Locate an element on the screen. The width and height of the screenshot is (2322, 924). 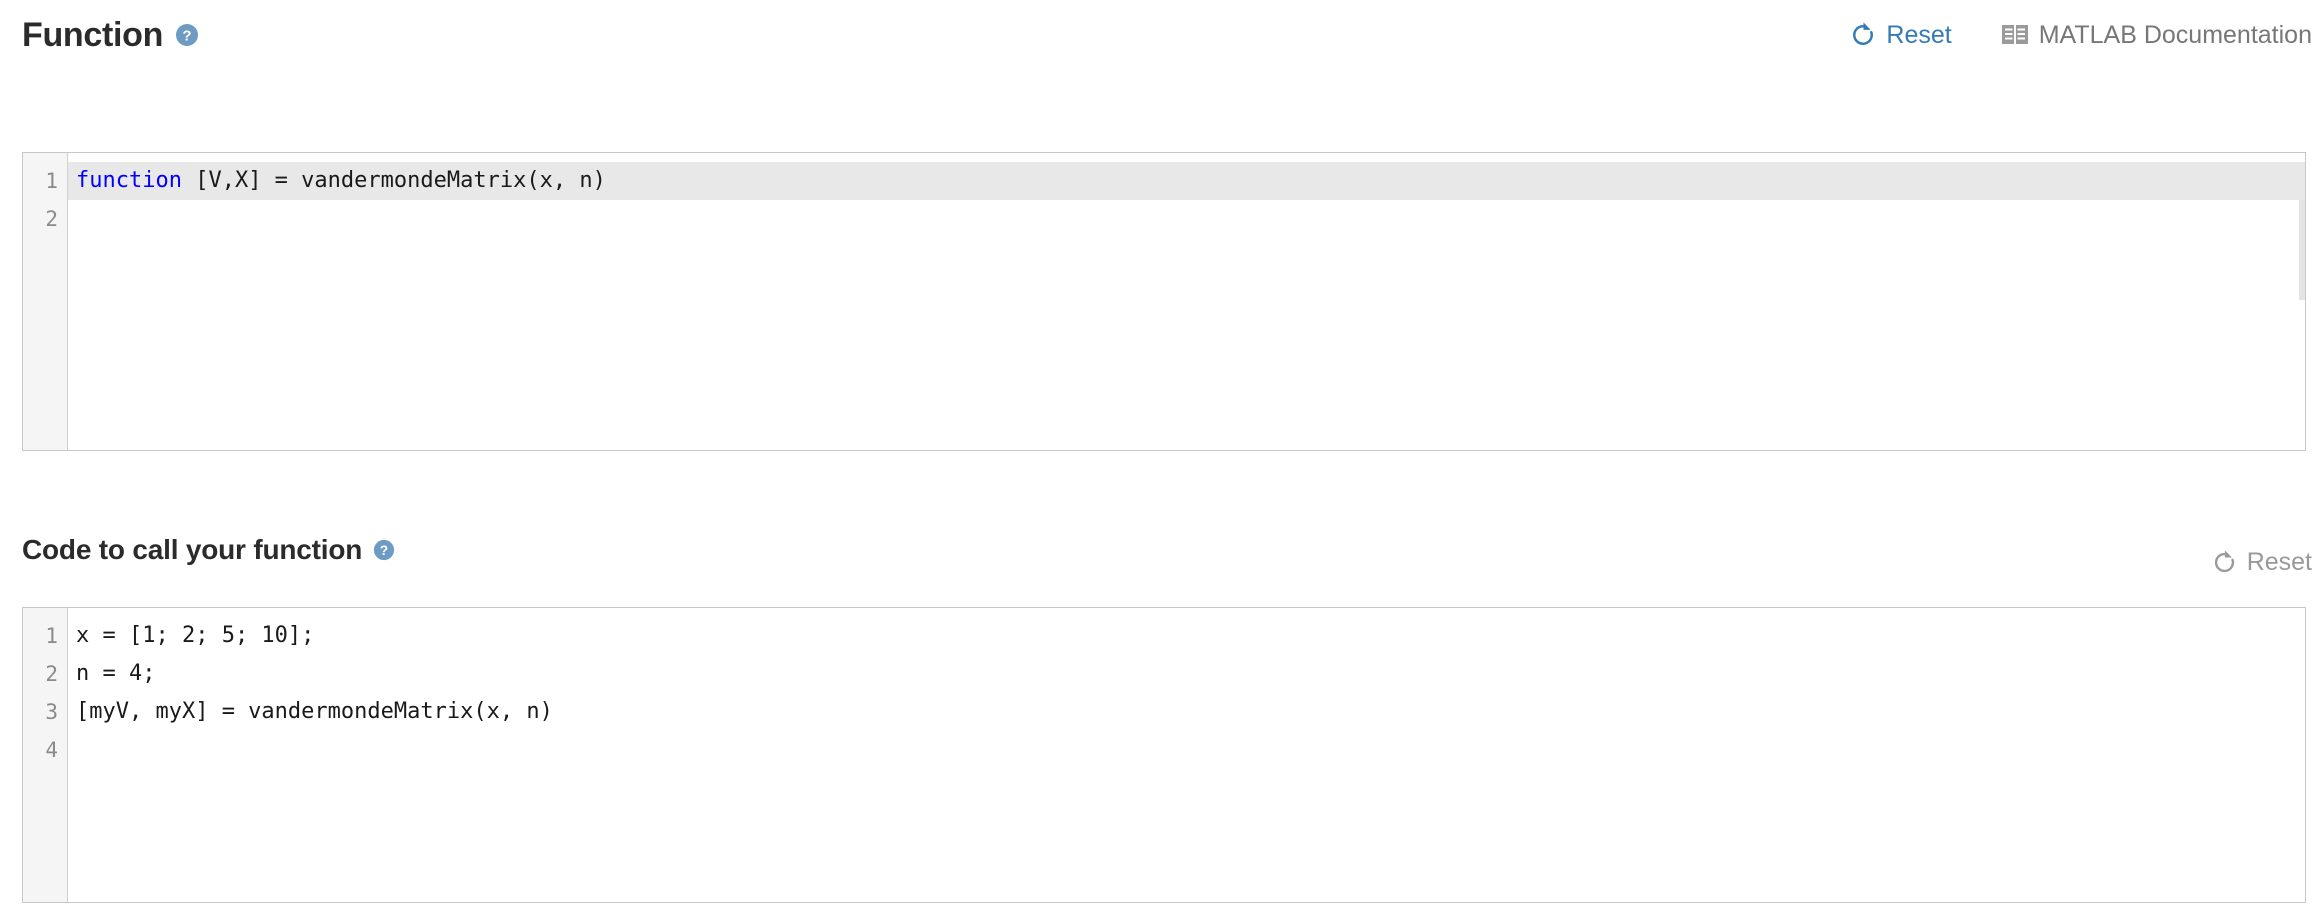
function-actions: Reset MATLAB Documentation is located at coordinates (2080, 35).